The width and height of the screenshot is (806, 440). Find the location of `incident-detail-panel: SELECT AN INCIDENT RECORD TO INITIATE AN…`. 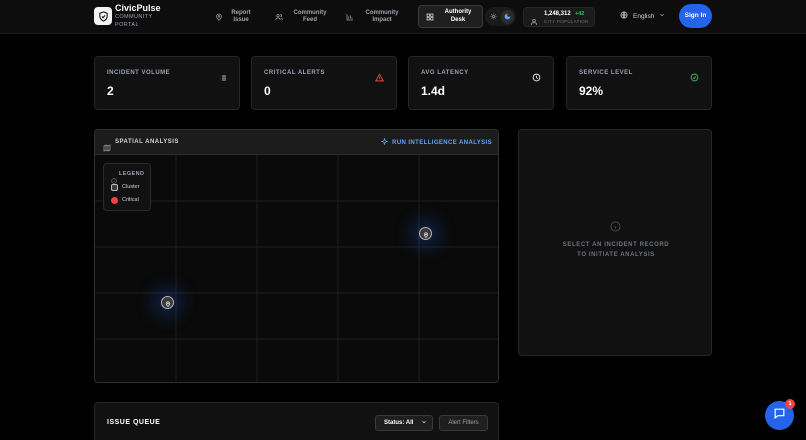

incident-detail-panel: SELECT AN INCIDENT RECORD TO INITIATE AN… is located at coordinates (615, 242).